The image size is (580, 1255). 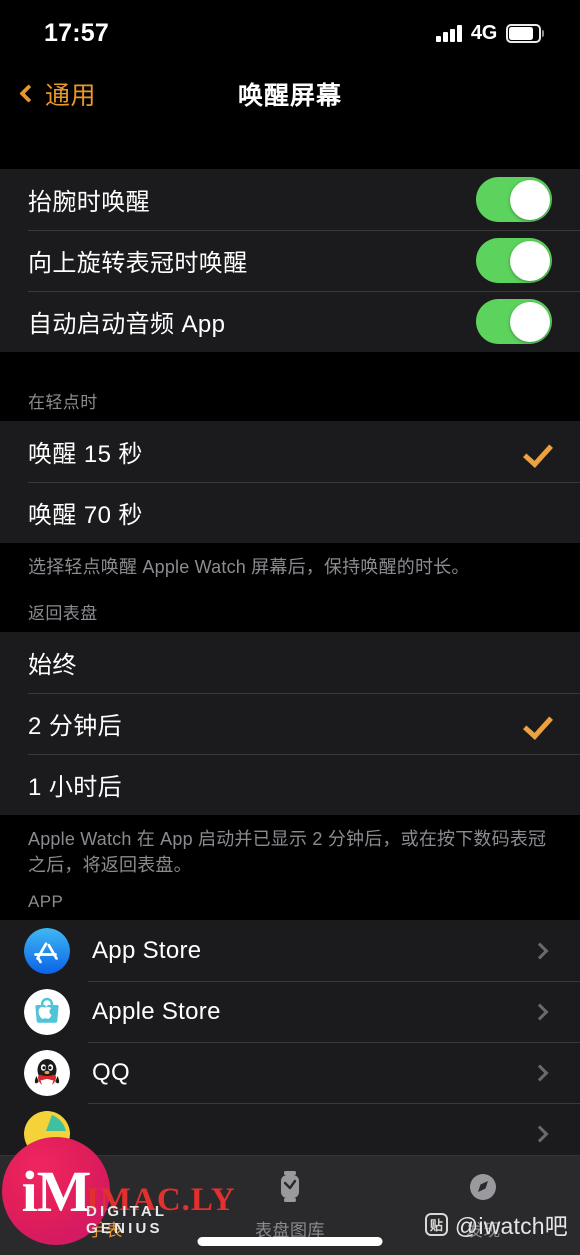 What do you see at coordinates (290, 451) in the screenshot?
I see `row-wake-15-seconds: 唤醒 15 秒` at bounding box center [290, 451].